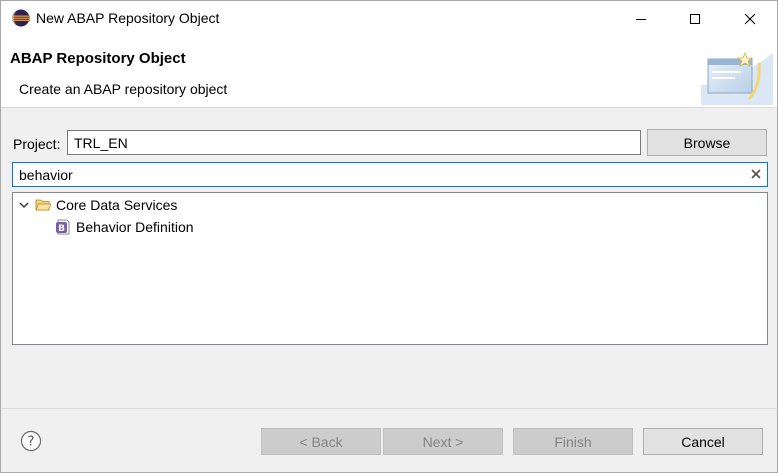 Image resolution: width=778 pixels, height=473 pixels. I want to click on close-icon, so click(750, 19).